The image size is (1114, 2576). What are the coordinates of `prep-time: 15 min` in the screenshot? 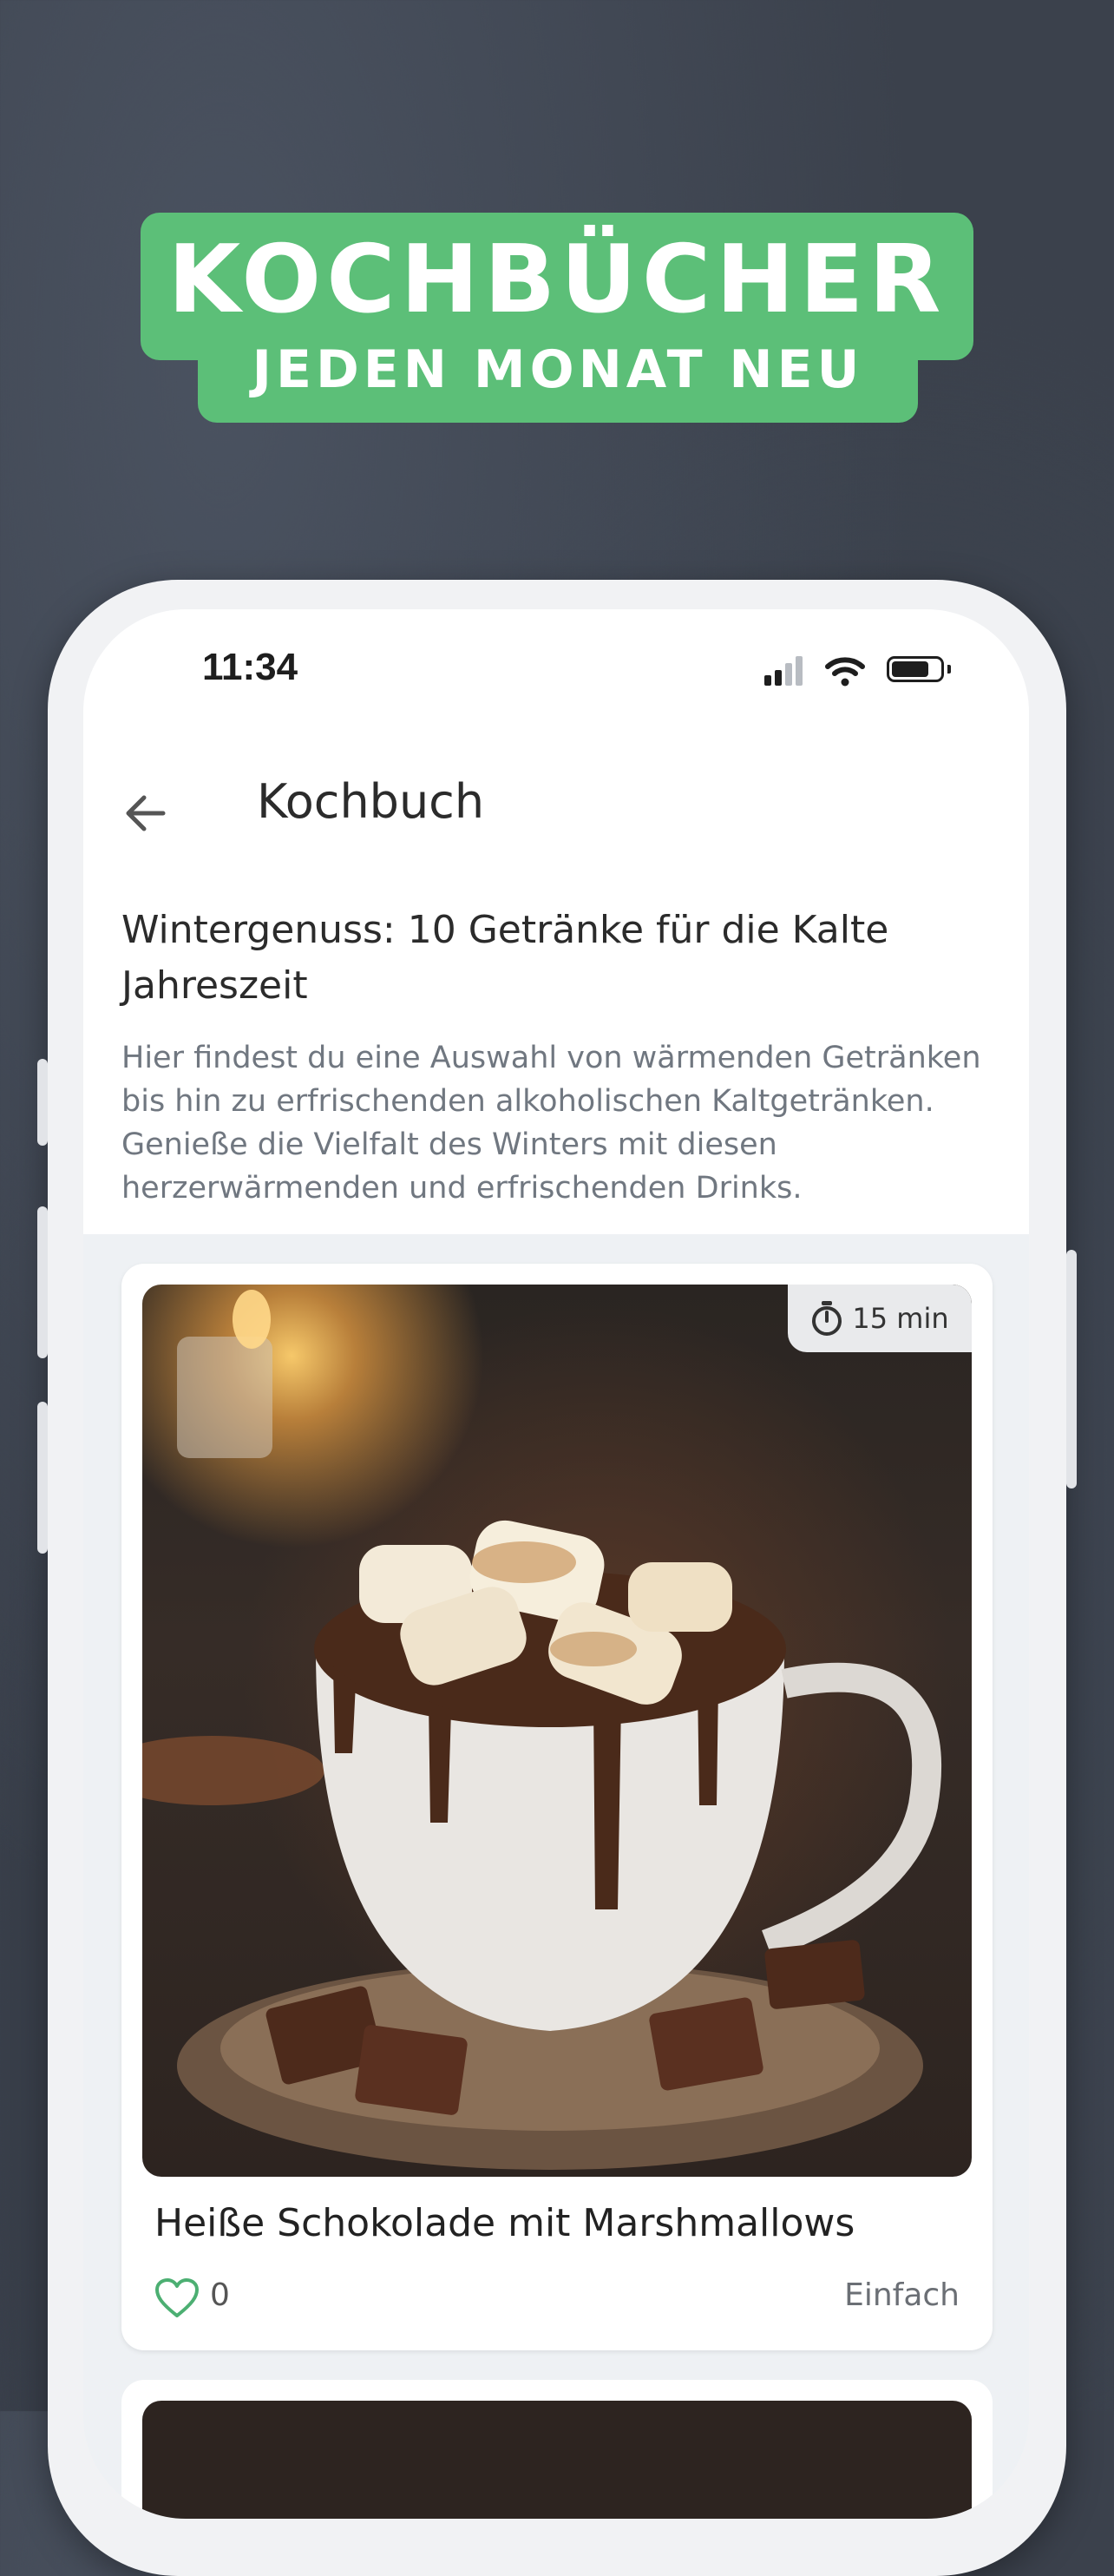 It's located at (901, 1318).